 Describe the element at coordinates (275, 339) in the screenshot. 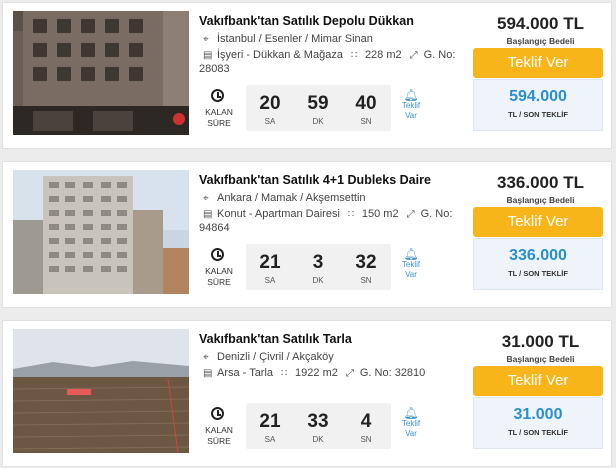

I see `listing-title: Vakıfbank'tan Satılık Tarla` at that location.